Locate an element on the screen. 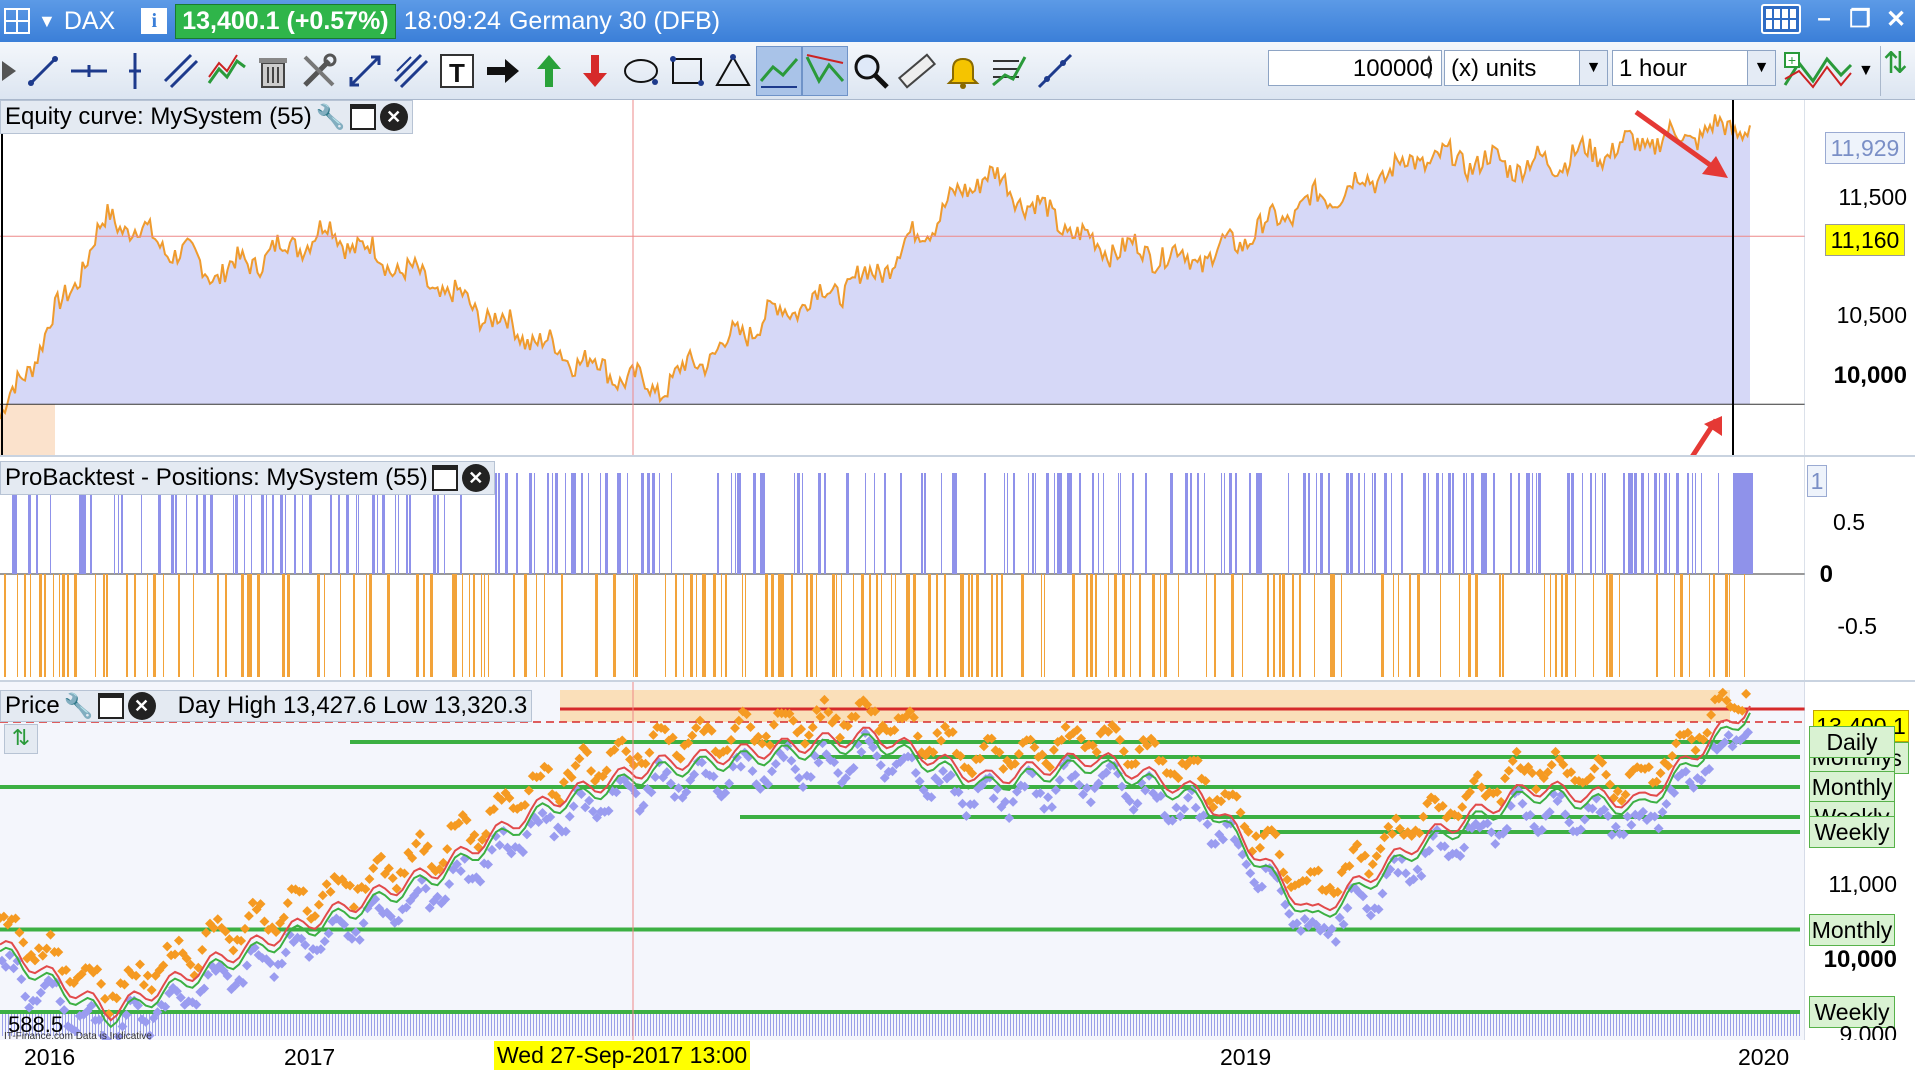  horizontal-line-icon is located at coordinates (89, 71).